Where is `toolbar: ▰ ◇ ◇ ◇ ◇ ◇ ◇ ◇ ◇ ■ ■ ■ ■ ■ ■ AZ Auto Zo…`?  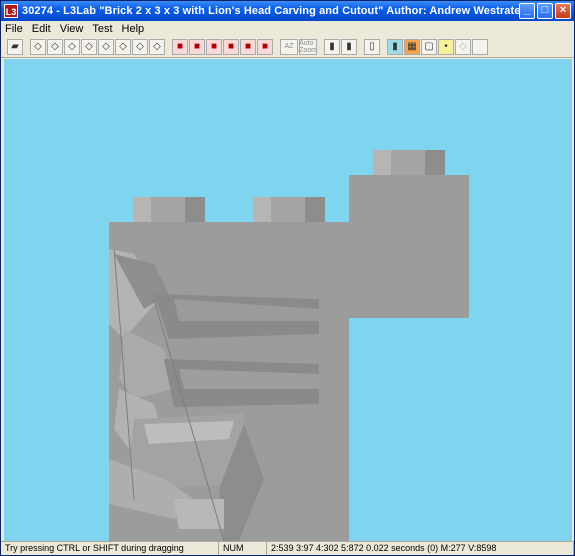
toolbar: ▰ ◇ ◇ ◇ ◇ ◇ ◇ ◇ ◇ ■ ■ ■ ■ ■ ■ AZ Auto Zo… is located at coordinates (287, 47).